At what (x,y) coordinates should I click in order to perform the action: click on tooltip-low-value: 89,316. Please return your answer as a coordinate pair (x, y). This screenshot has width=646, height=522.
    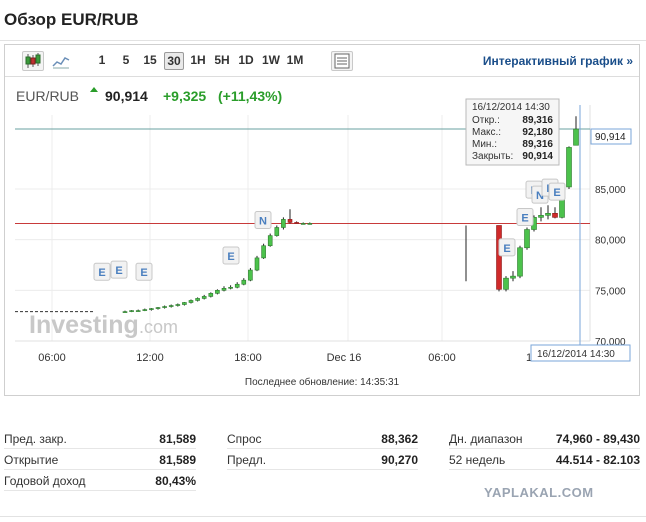
    Looking at the image, I should click on (537, 144).